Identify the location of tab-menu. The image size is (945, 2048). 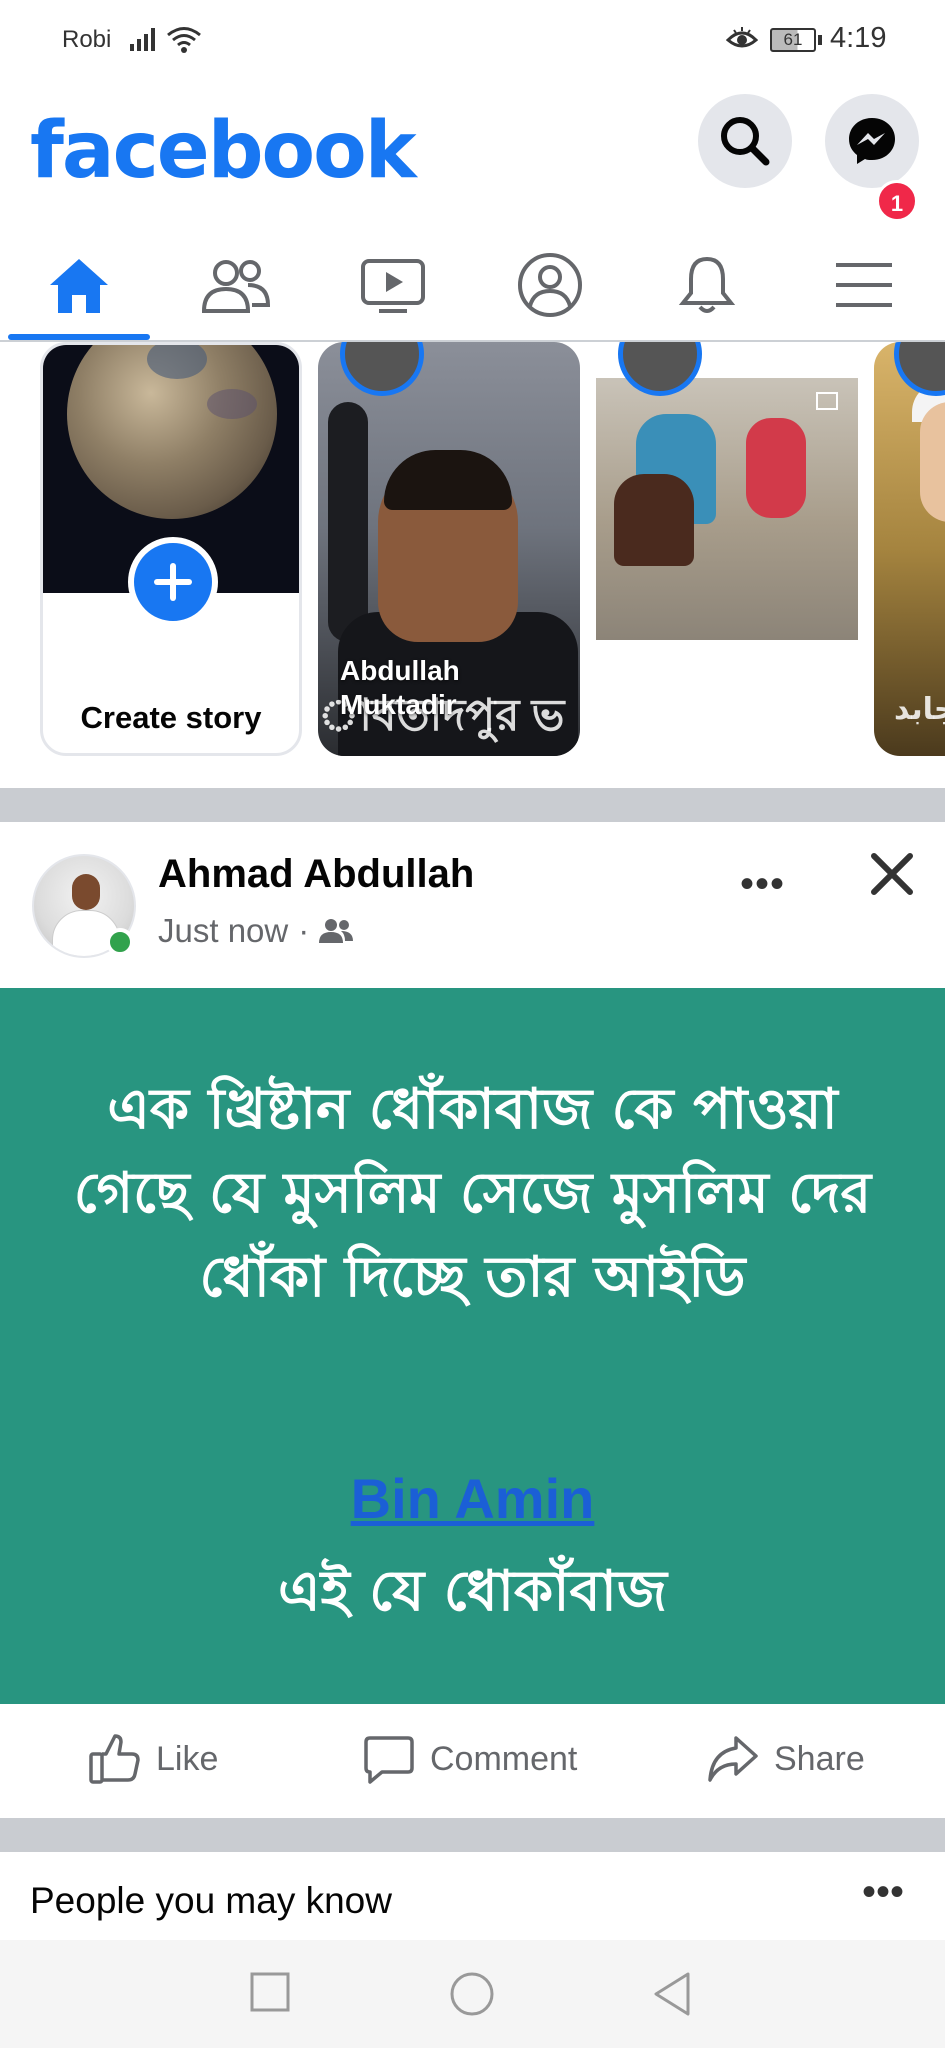
(863, 285).